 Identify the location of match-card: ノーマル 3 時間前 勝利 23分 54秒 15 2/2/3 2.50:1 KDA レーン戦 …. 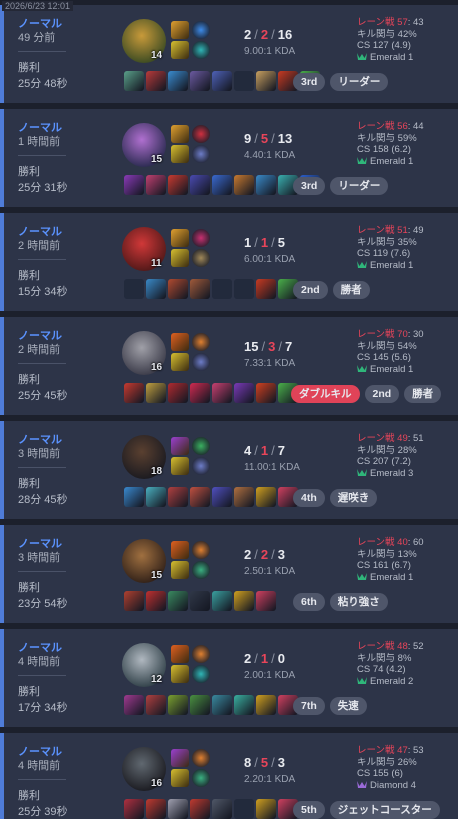
(229, 574).